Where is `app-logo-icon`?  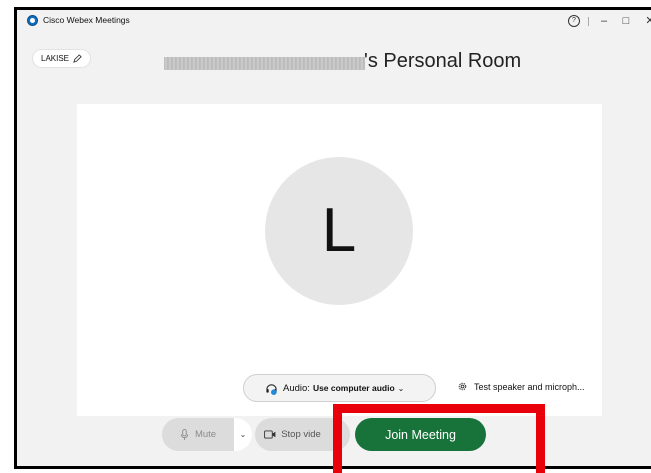
app-logo-icon is located at coordinates (32, 20).